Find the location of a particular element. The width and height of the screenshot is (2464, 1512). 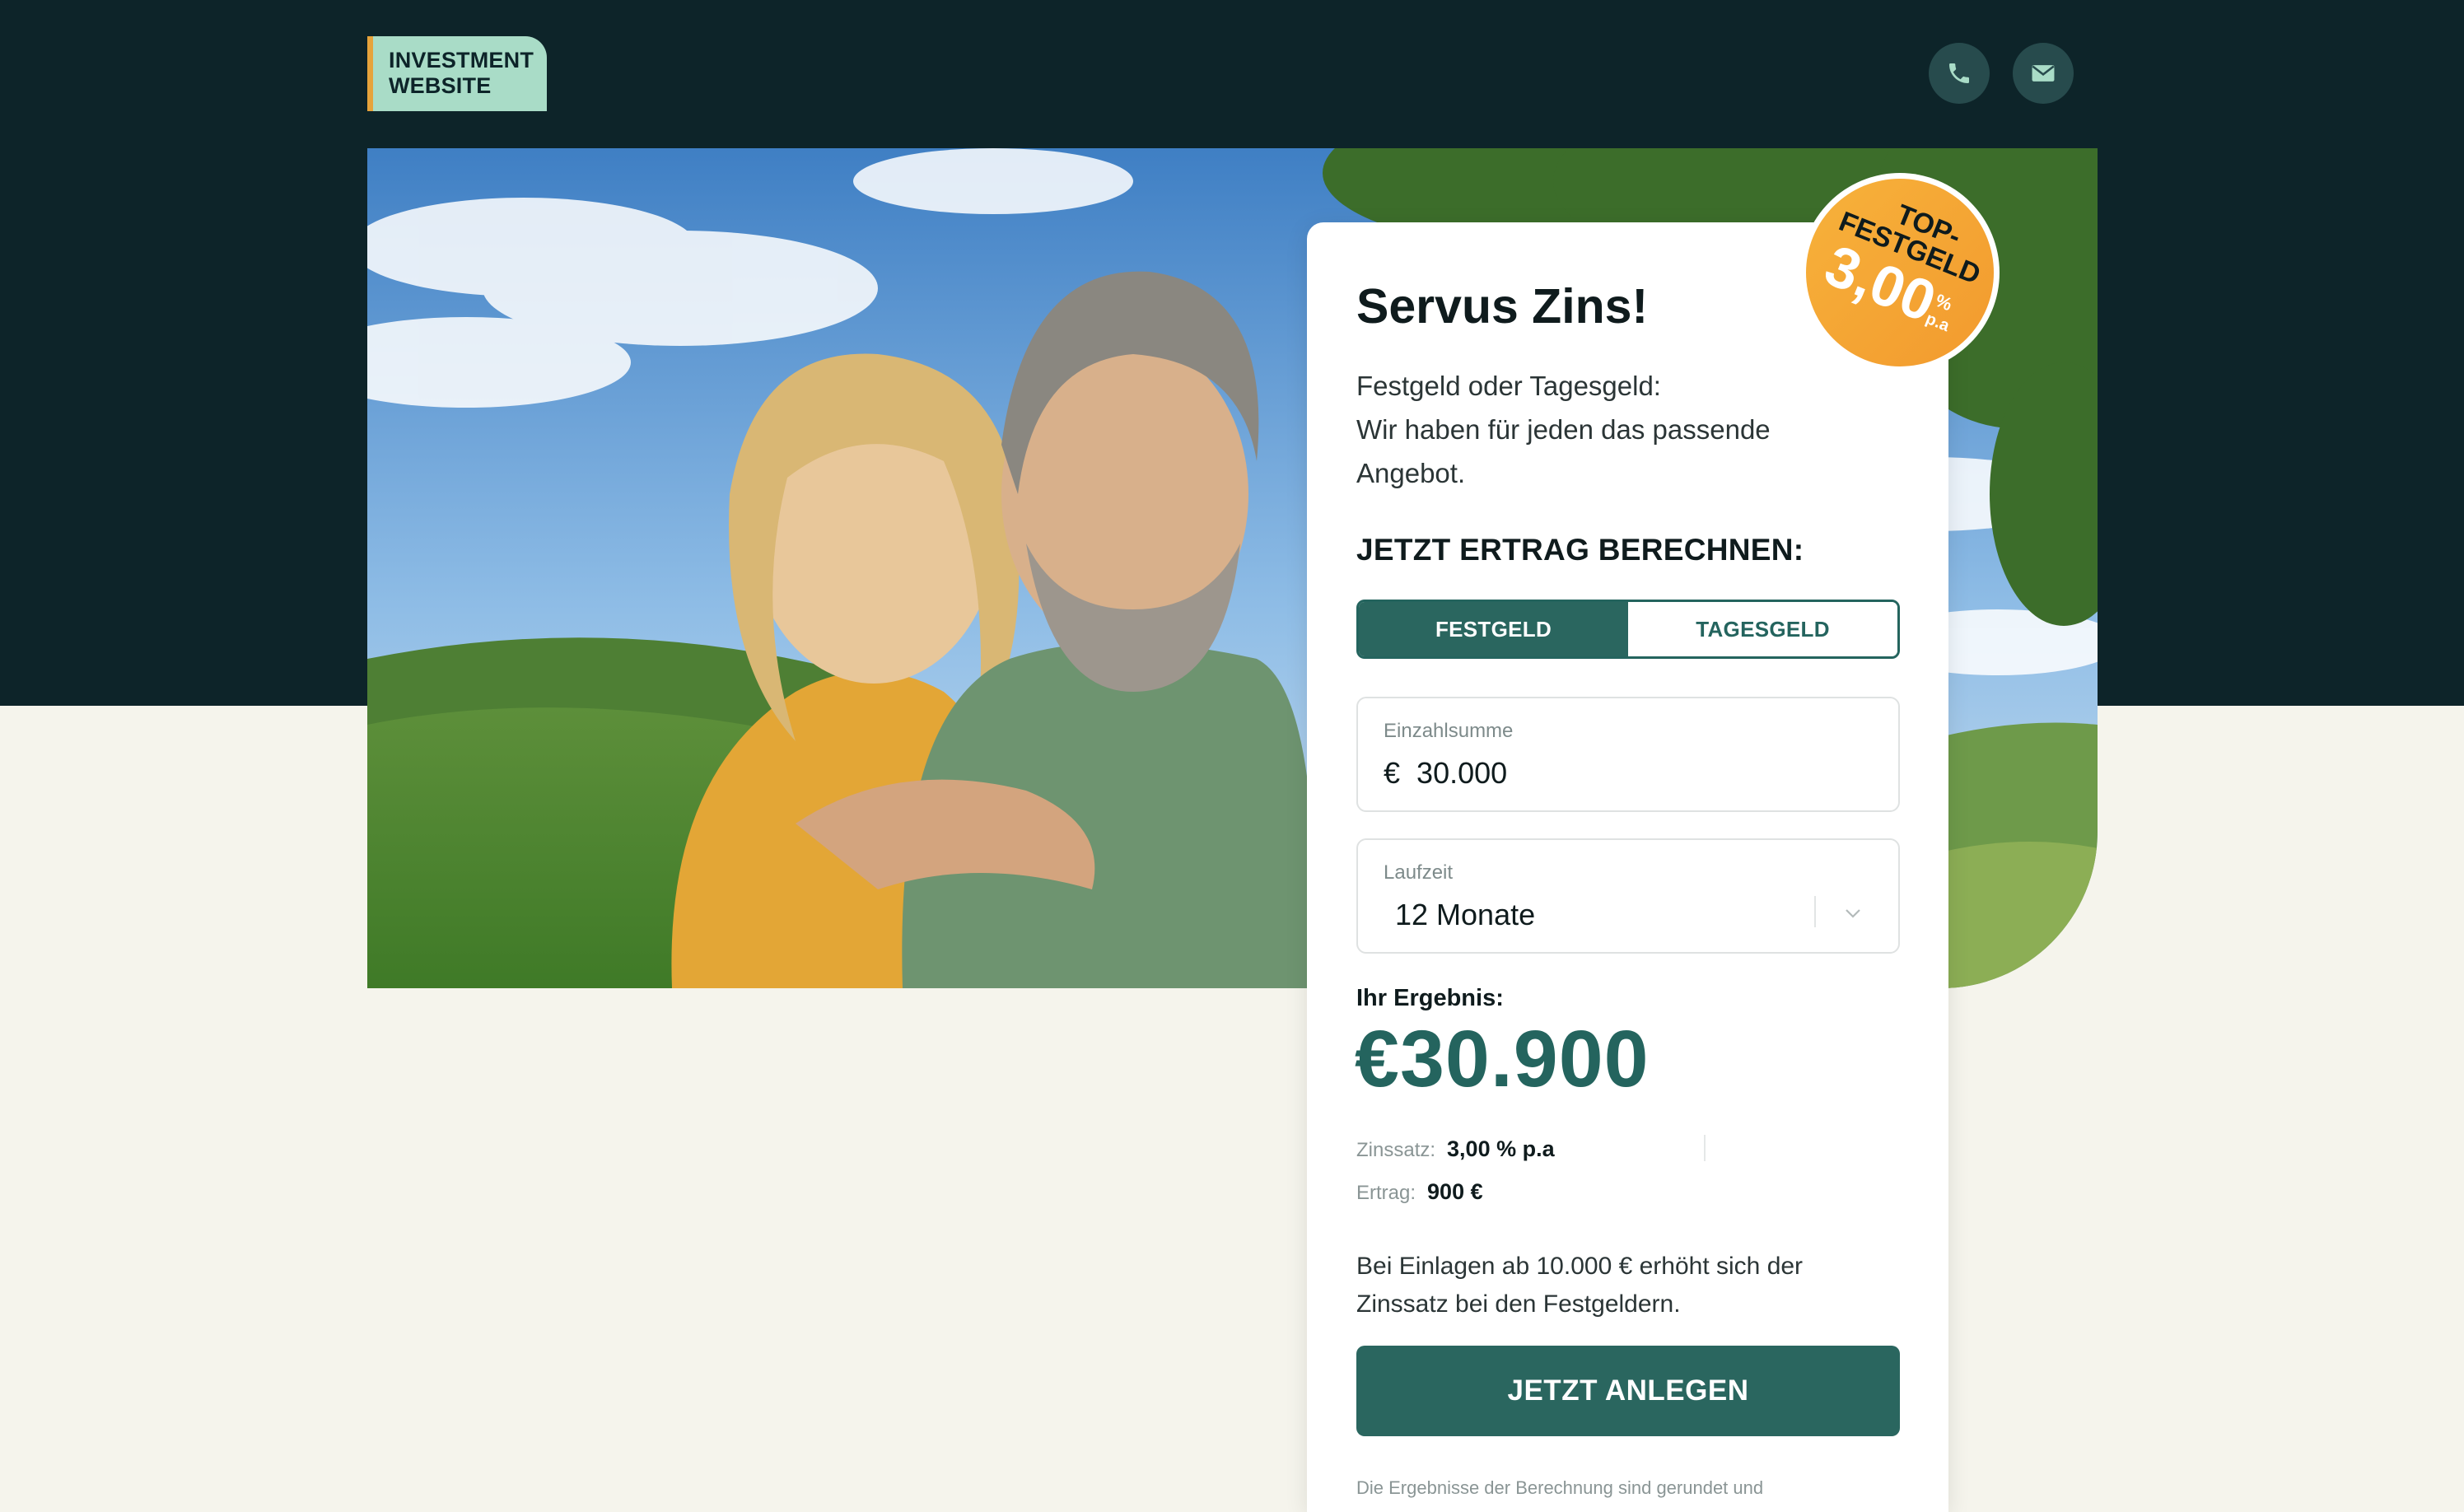

mail-button is located at coordinates (2043, 73).